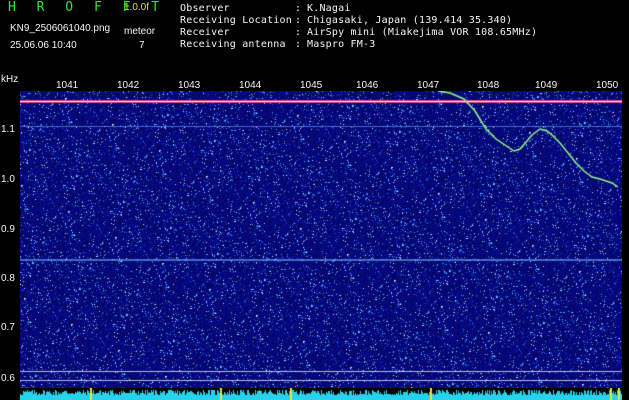 The height and width of the screenshot is (400, 629). Describe the element at coordinates (189, 85) in the screenshot. I see `x-tick: 1043` at that location.